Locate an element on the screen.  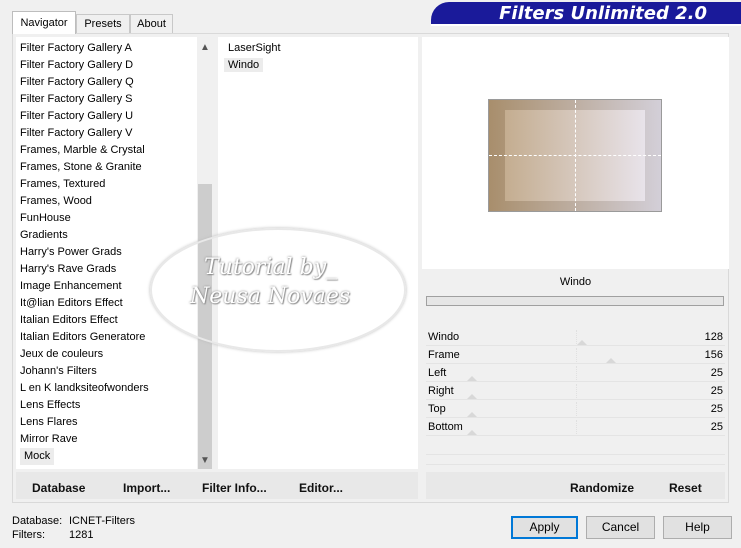
param-row-frame: Frame 156 is located at coordinates (575, 355).